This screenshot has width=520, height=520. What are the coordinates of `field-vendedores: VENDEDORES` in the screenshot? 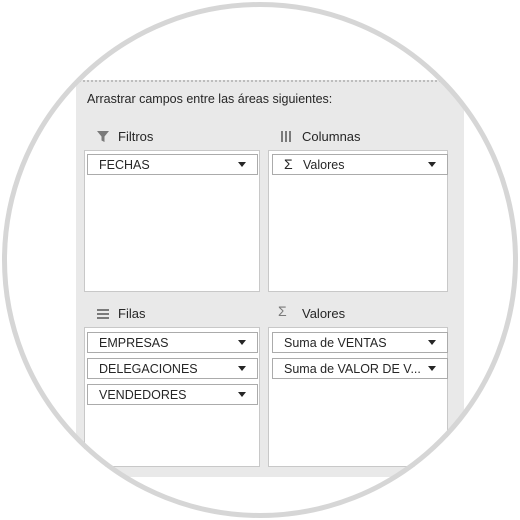 It's located at (172, 394).